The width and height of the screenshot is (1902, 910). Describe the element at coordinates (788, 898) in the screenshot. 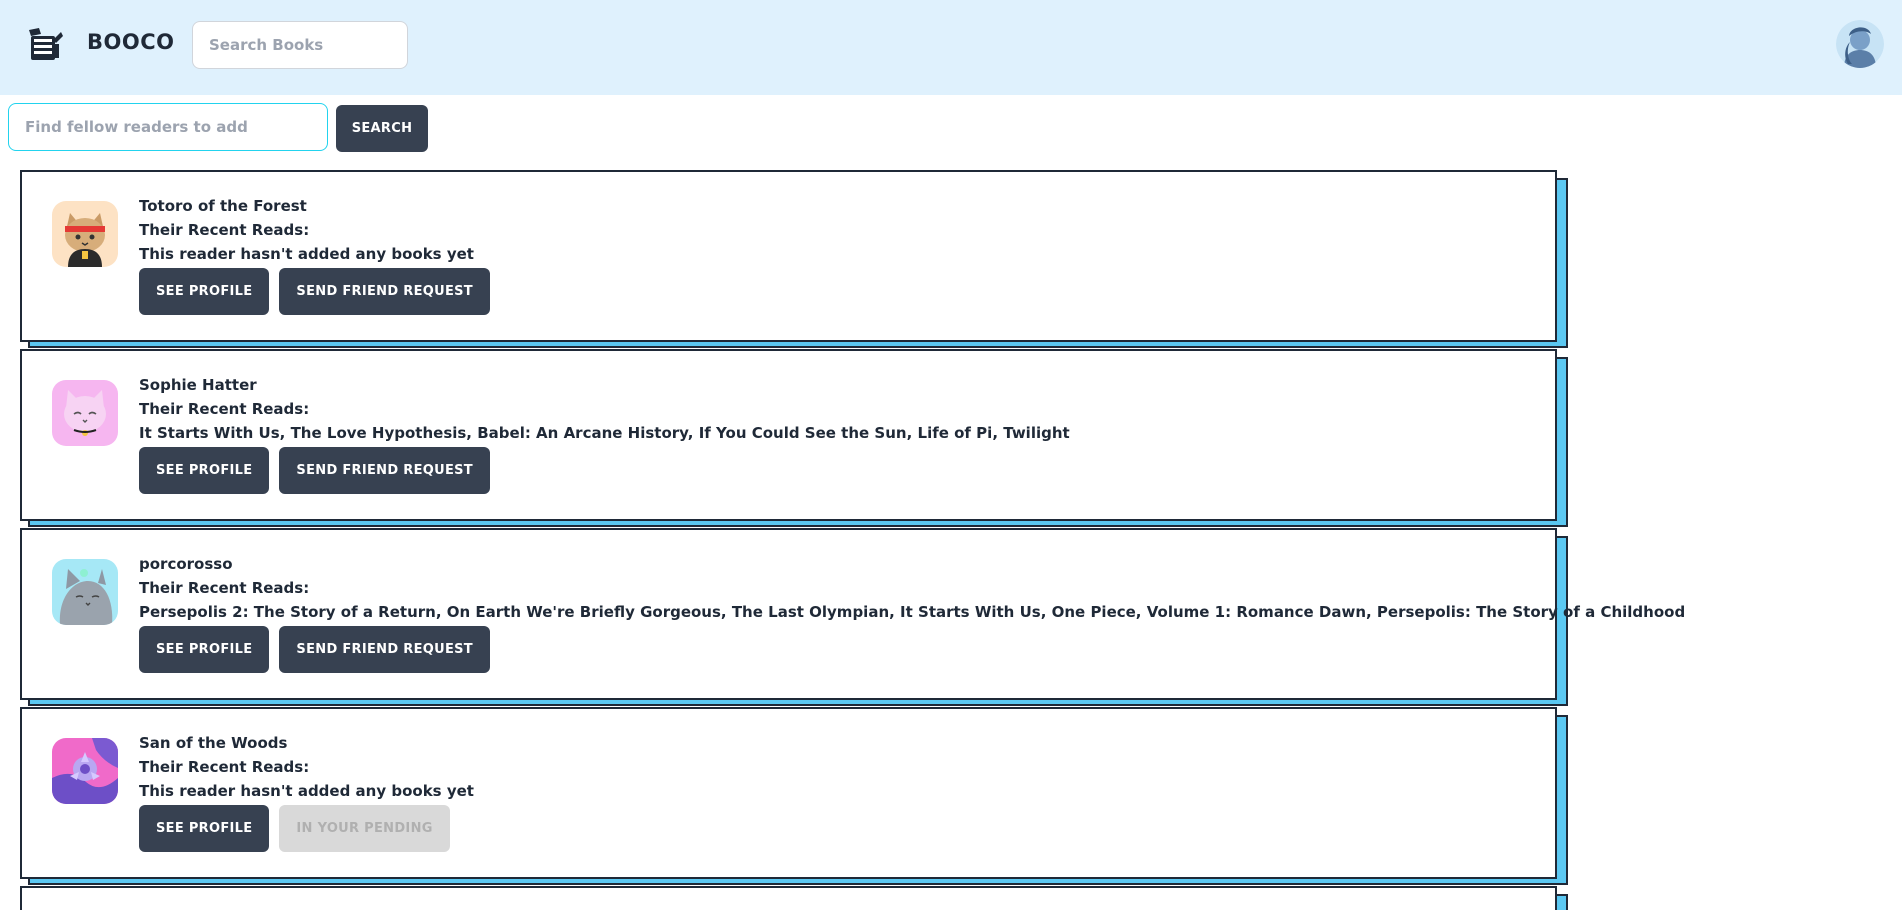

I see `reader-card-body` at that location.